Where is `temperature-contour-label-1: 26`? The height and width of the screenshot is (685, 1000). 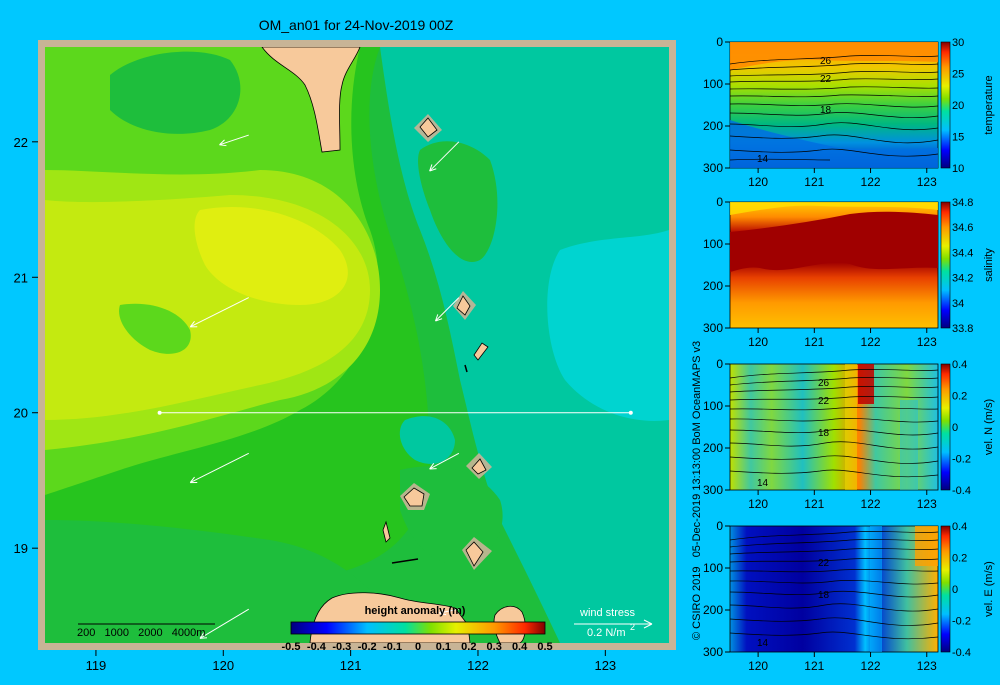
temperature-contour-label-1: 26 is located at coordinates (826, 61).